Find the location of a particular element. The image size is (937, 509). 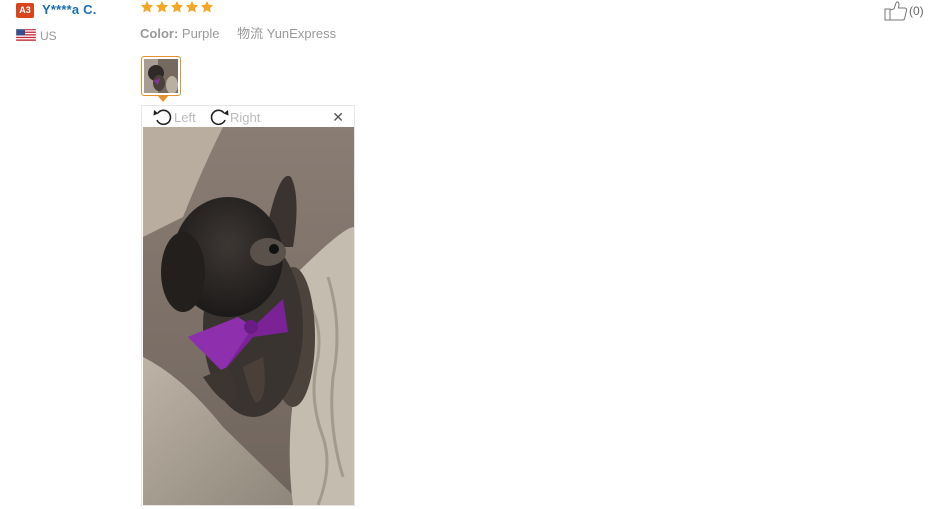

thumbnail-selected-caret is located at coordinates (163, 99).